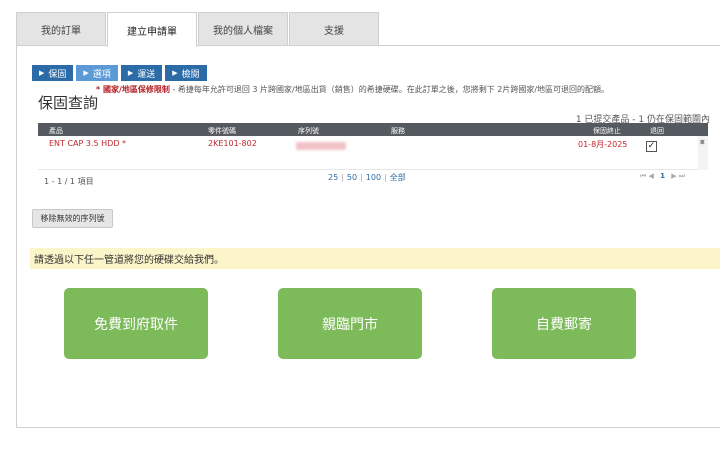 The image size is (720, 450). What do you see at coordinates (136, 323) in the screenshot?
I see `free-pickup-button: 免費到府取件` at bounding box center [136, 323].